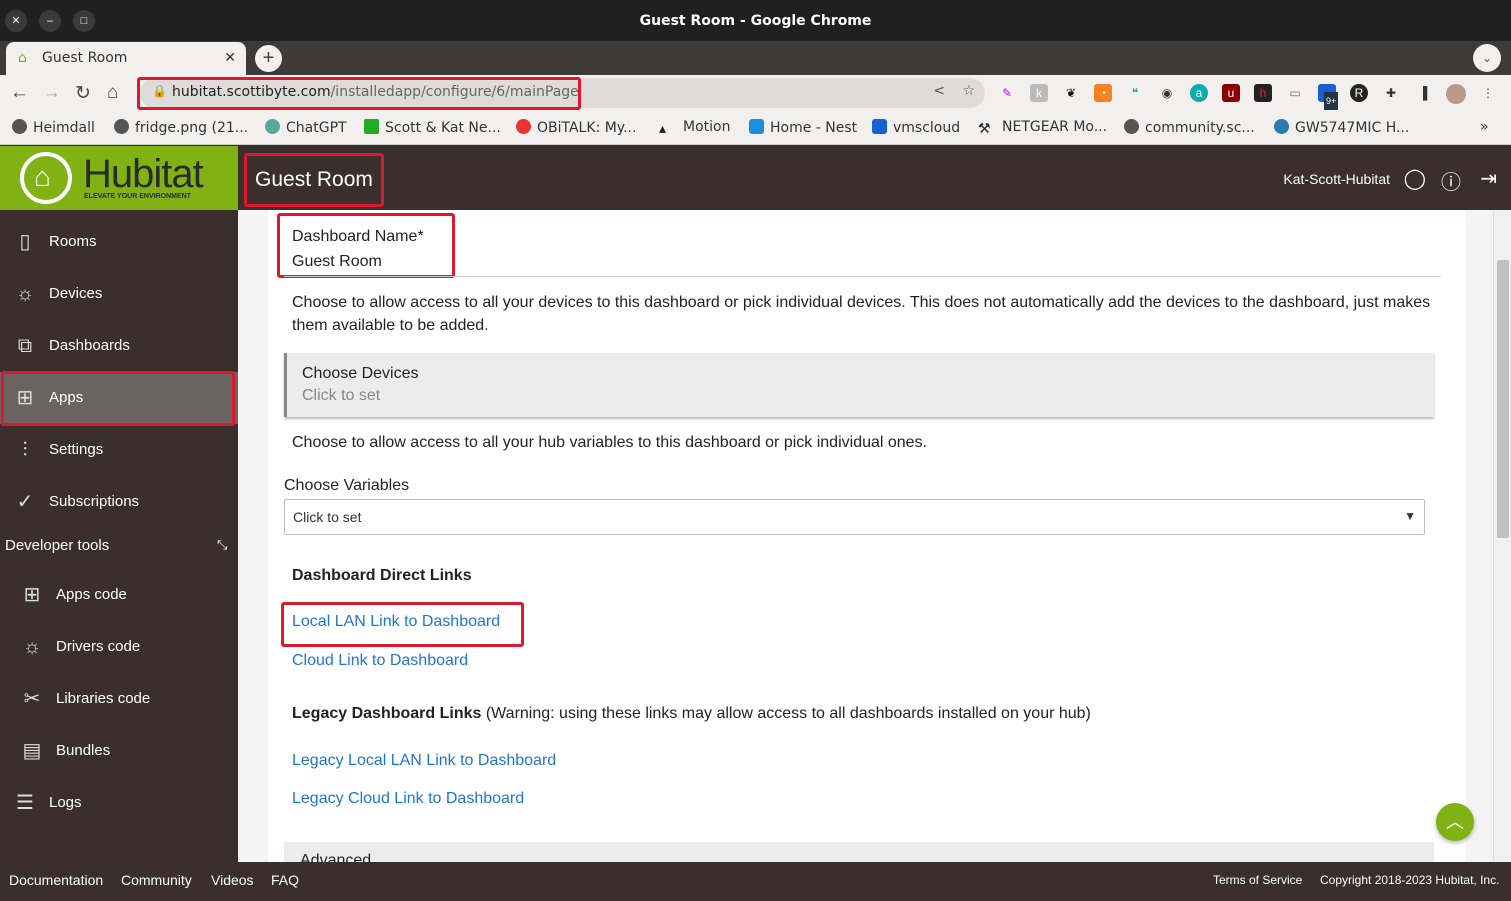  I want to click on menu-dots-icon: ⋮, so click(1488, 93).